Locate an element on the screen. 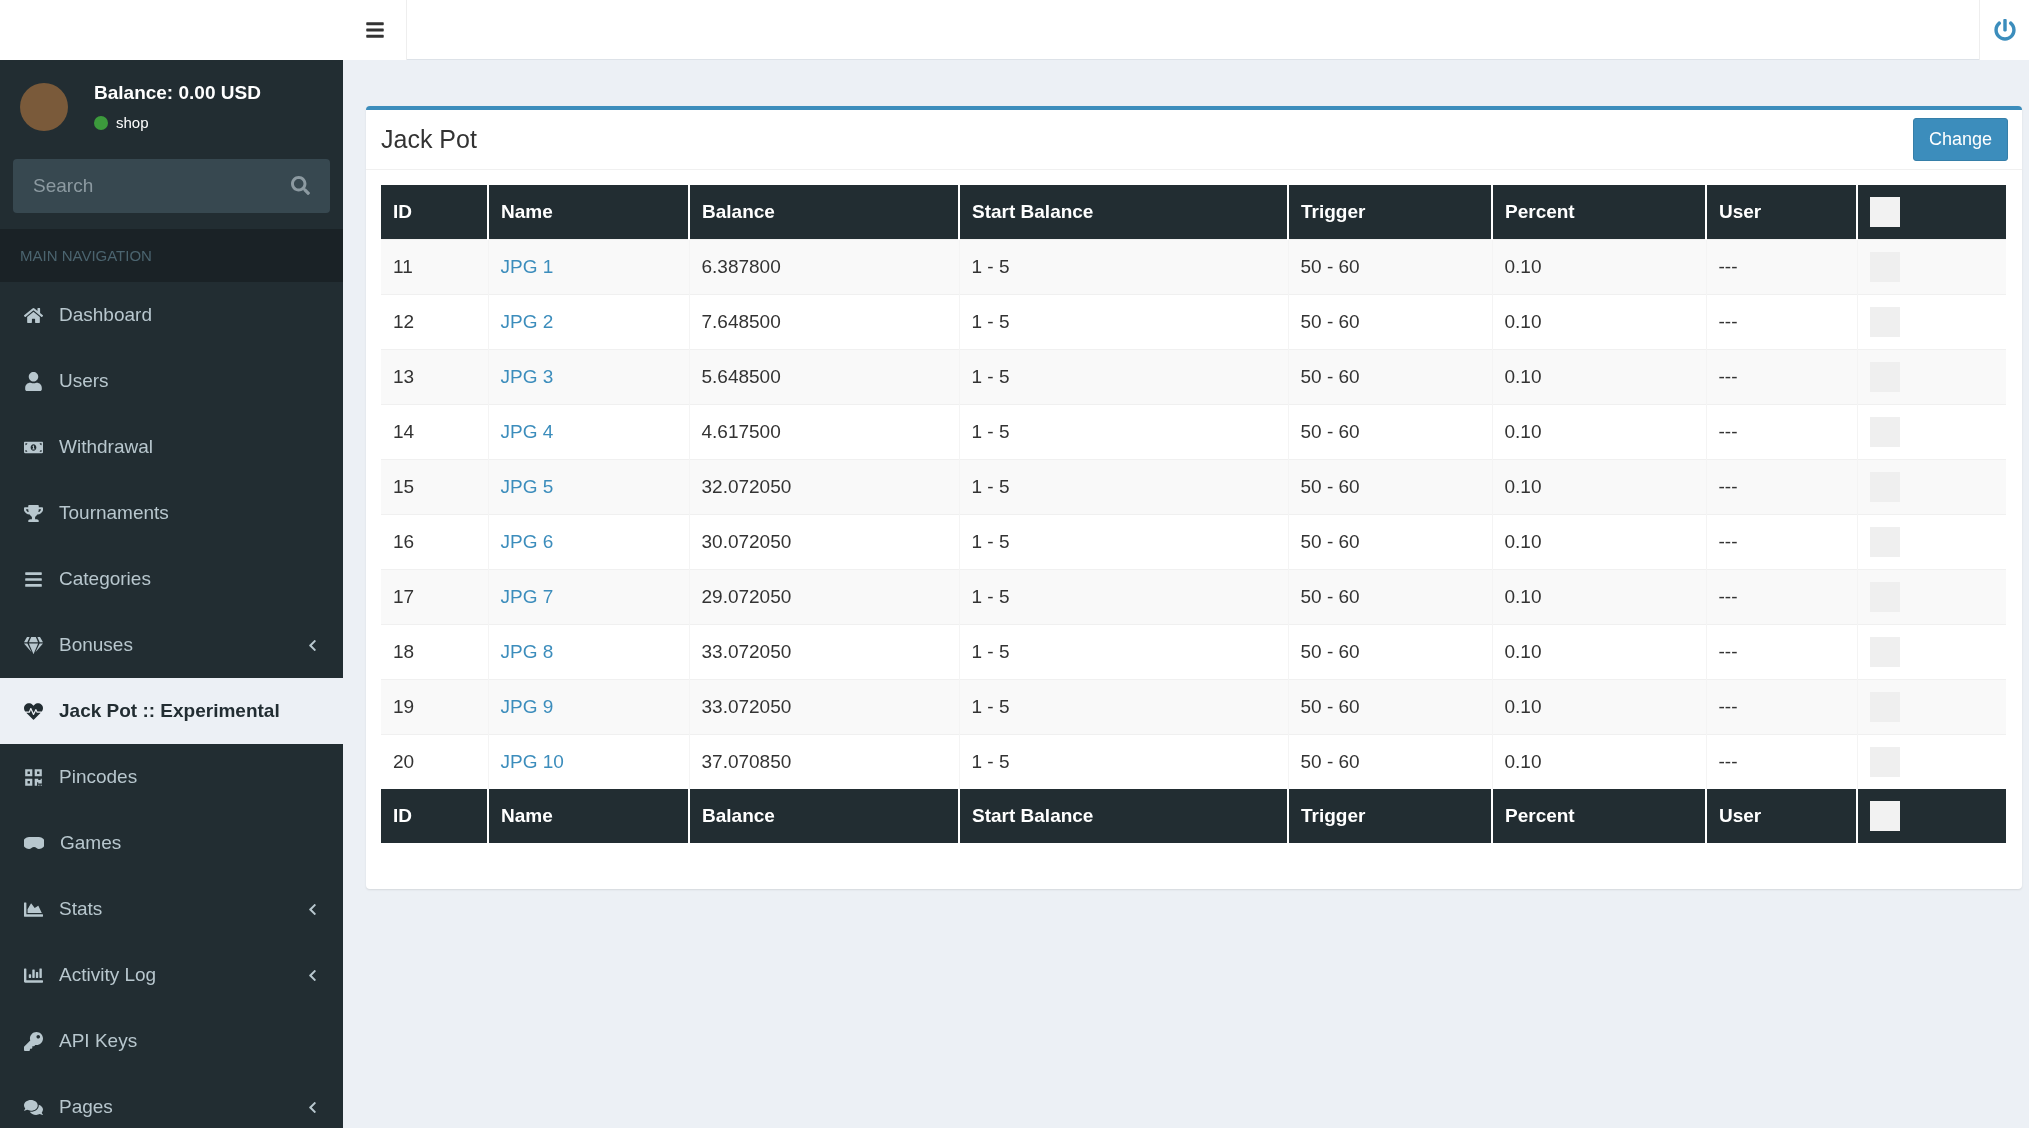 This screenshot has width=2029, height=1128. jackpot-link: JPG 10 is located at coordinates (532, 761).